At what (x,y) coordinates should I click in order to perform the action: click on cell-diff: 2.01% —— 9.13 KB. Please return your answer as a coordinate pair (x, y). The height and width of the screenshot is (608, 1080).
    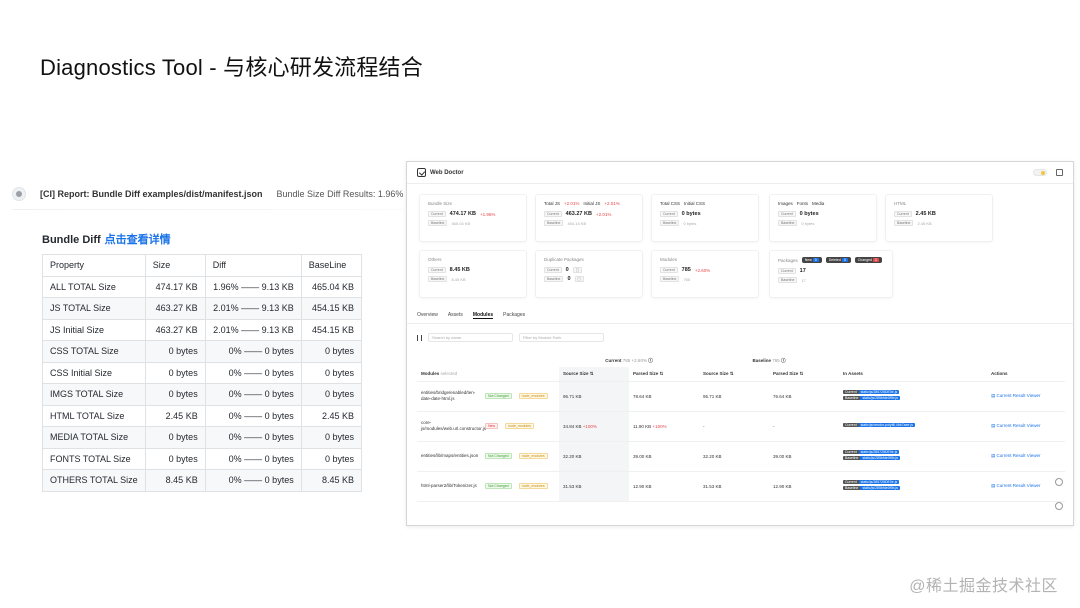
    Looking at the image, I should click on (253, 308).